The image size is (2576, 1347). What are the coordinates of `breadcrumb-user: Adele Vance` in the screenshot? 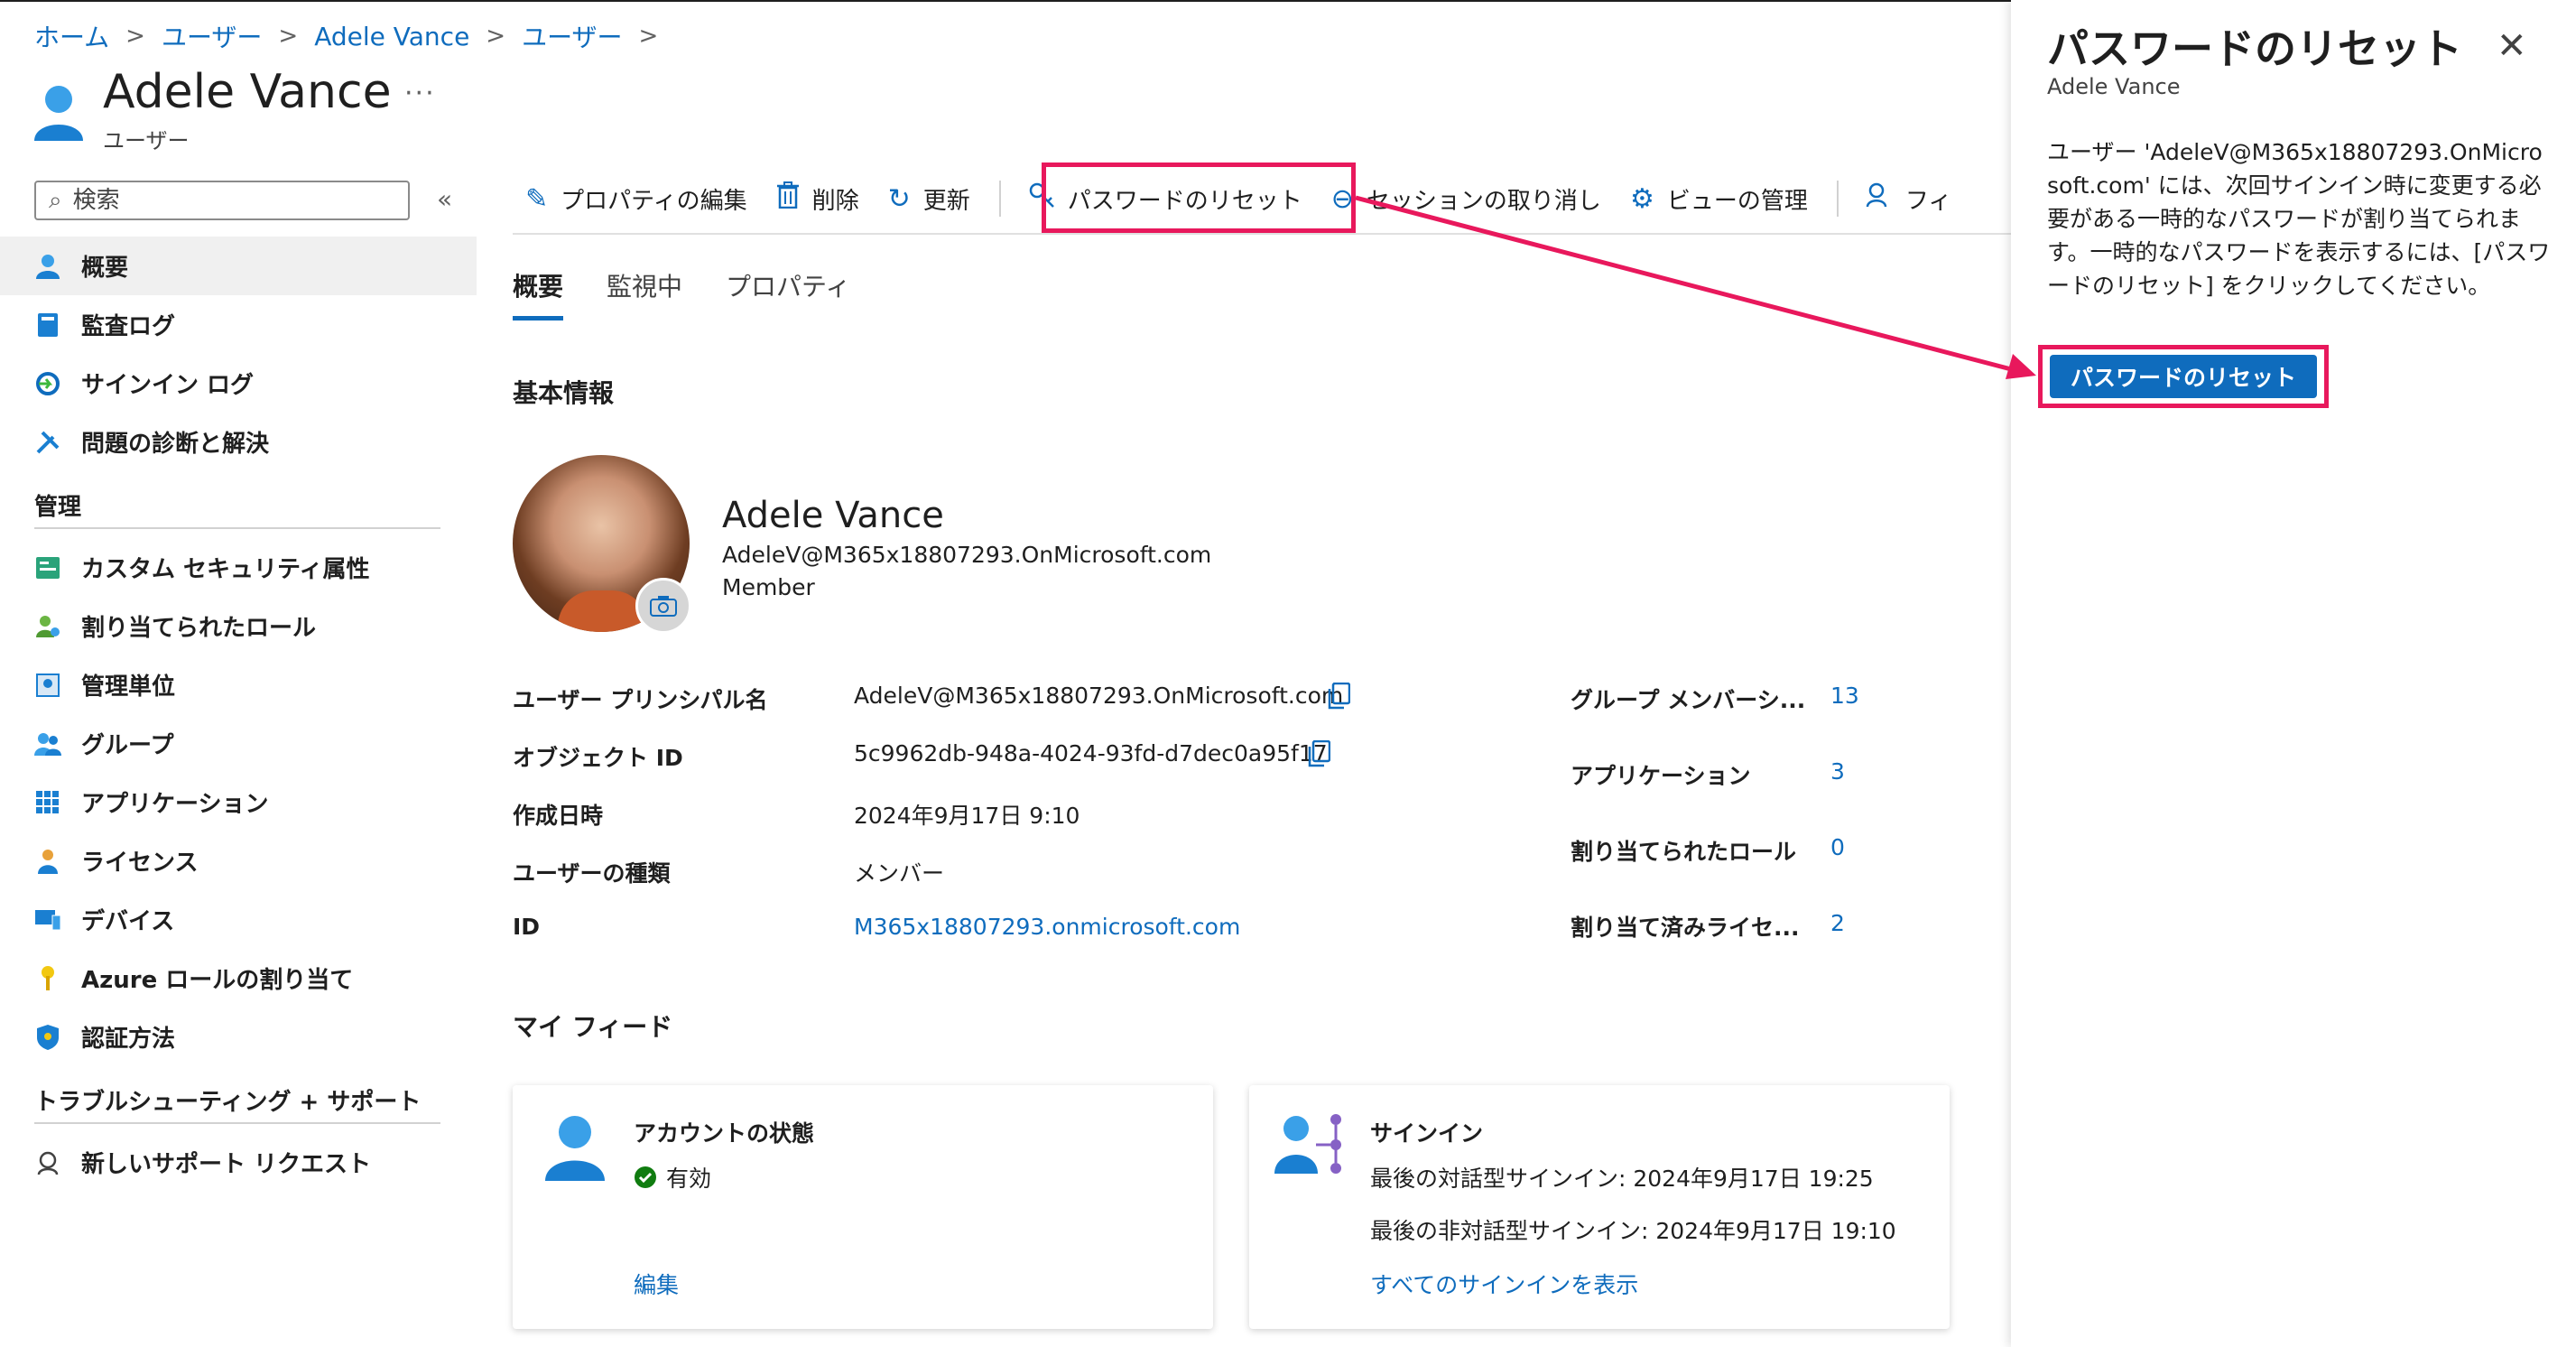 It's located at (391, 36).